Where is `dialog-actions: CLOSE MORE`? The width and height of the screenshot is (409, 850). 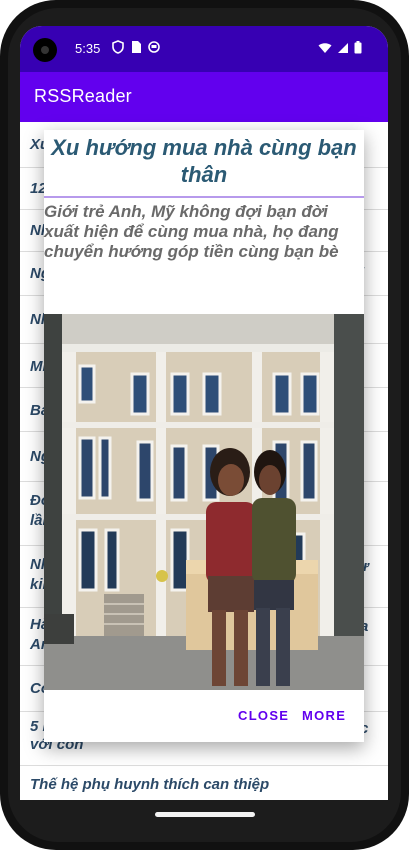 dialog-actions: CLOSE MORE is located at coordinates (204, 716).